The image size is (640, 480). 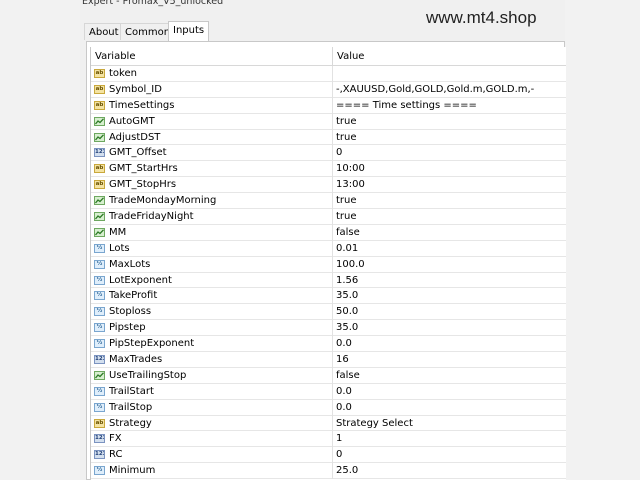 What do you see at coordinates (328, 121) in the screenshot?
I see `table-row: AutoGMT true` at bounding box center [328, 121].